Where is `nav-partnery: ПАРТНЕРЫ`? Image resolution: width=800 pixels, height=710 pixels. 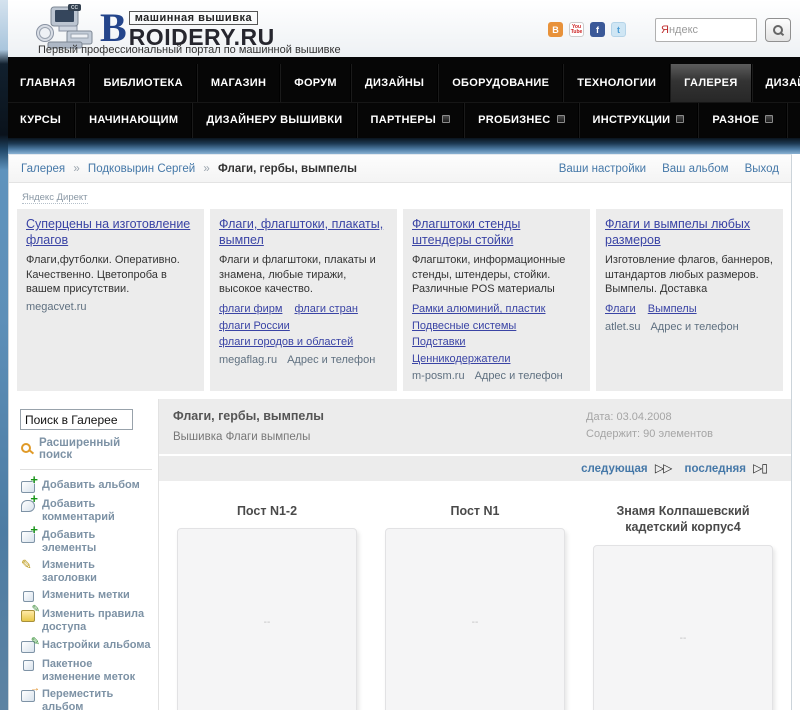
nav-partnery: ПАРТНЕРЫ is located at coordinates (410, 120).